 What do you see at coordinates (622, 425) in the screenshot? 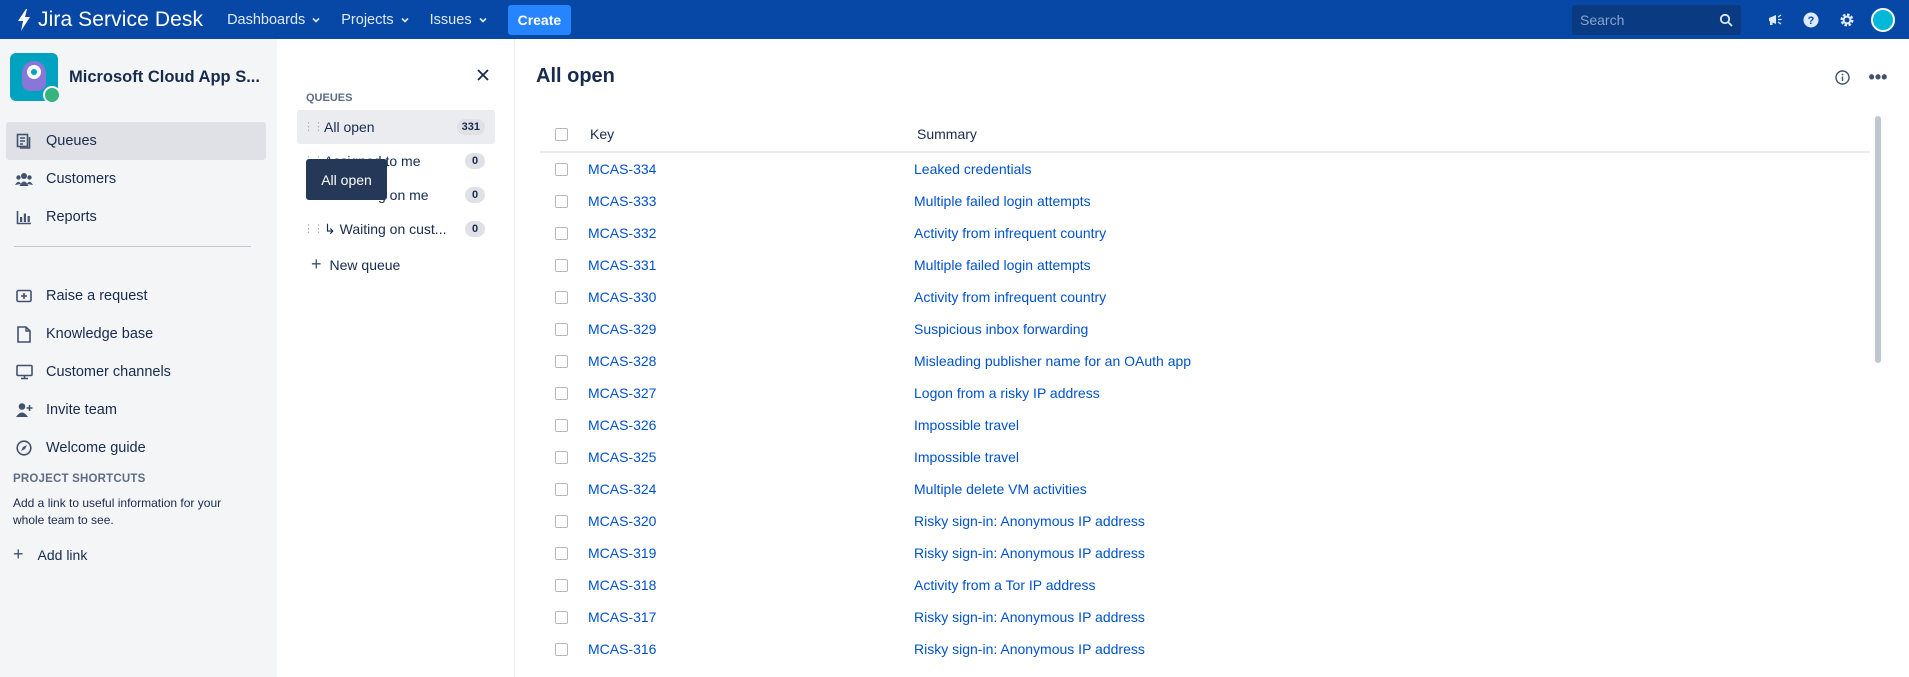
I see `issue-key-link: MCAS-326` at bounding box center [622, 425].